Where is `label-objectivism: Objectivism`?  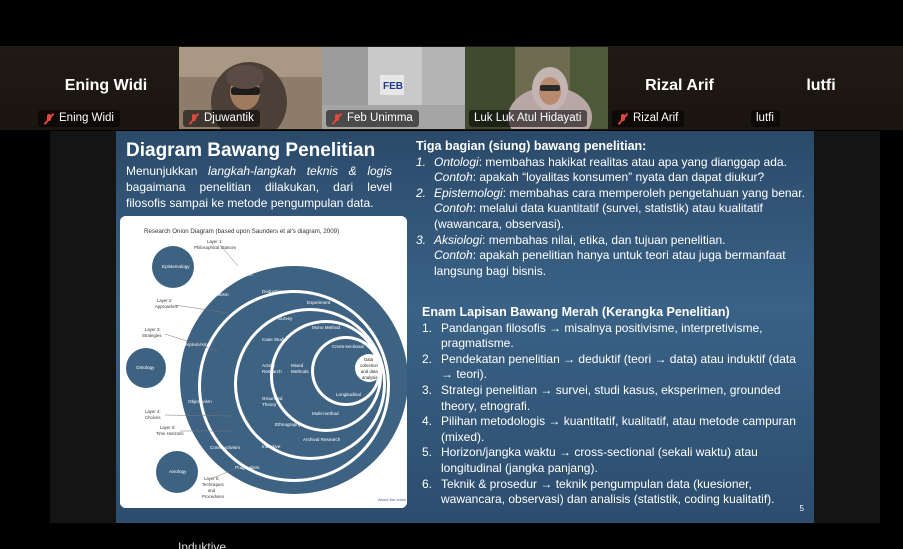 label-objectivism: Objectivism is located at coordinates (200, 401).